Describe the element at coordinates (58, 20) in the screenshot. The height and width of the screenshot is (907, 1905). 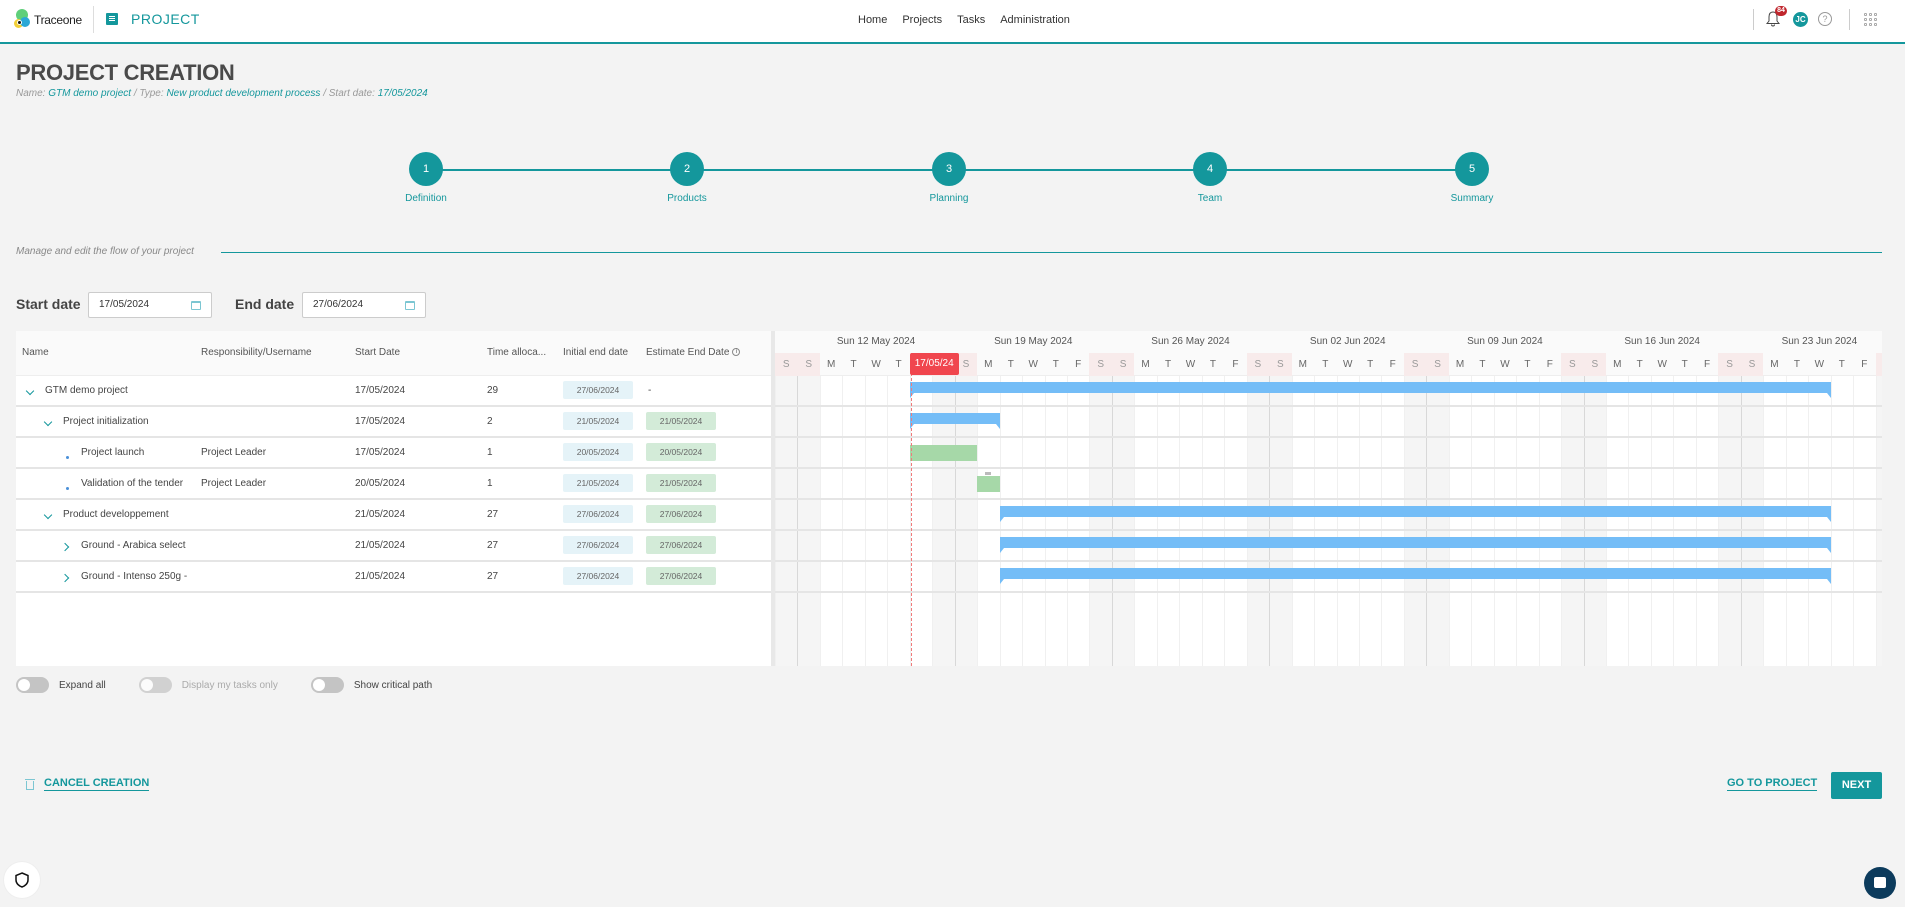
I see `brand-name: Traceone` at that location.